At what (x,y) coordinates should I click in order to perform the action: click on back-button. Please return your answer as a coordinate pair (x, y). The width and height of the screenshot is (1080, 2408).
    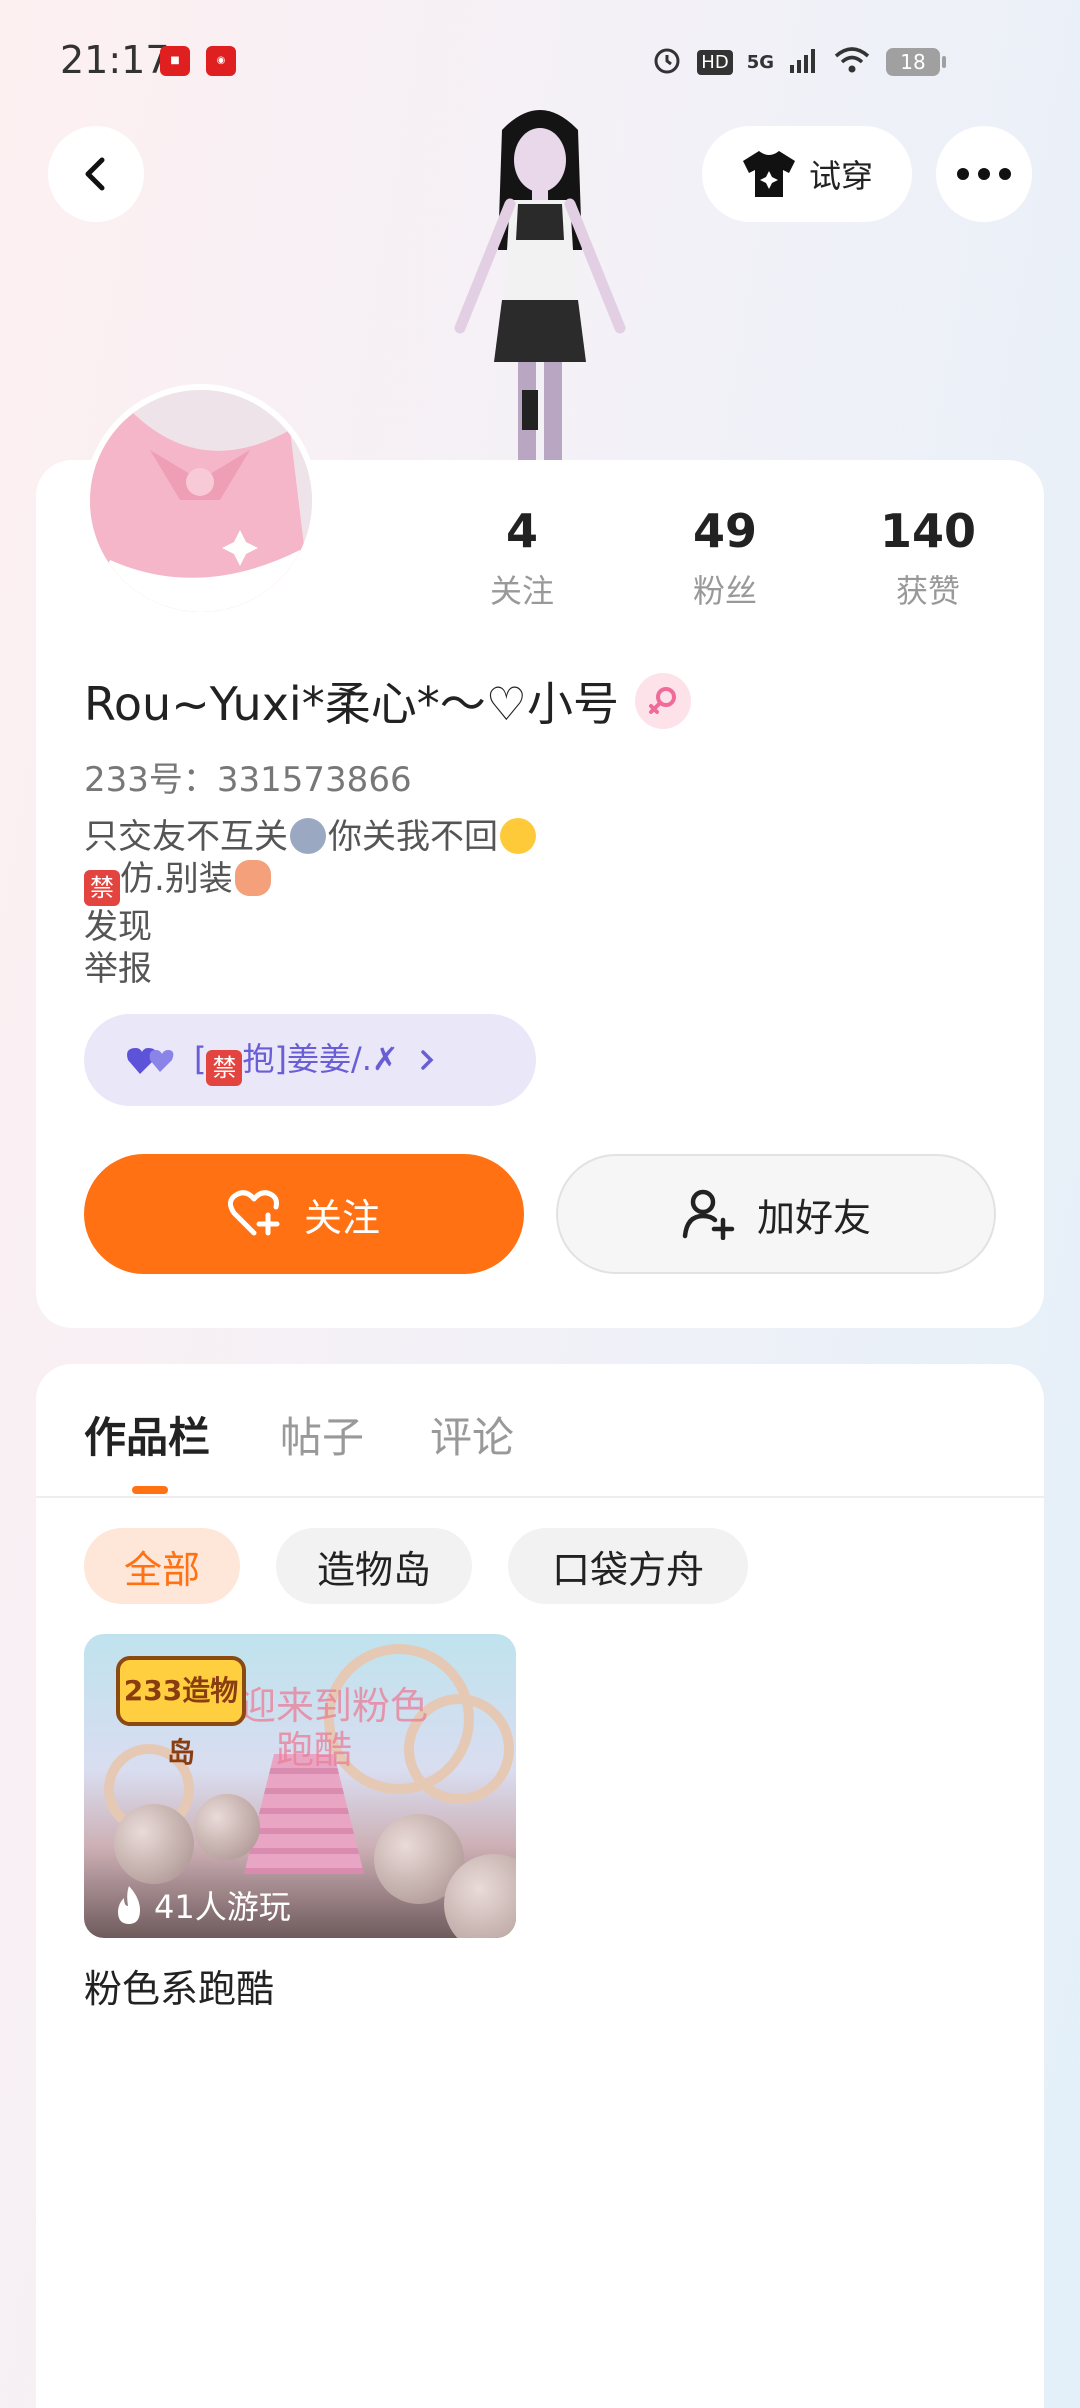
    Looking at the image, I should click on (96, 174).